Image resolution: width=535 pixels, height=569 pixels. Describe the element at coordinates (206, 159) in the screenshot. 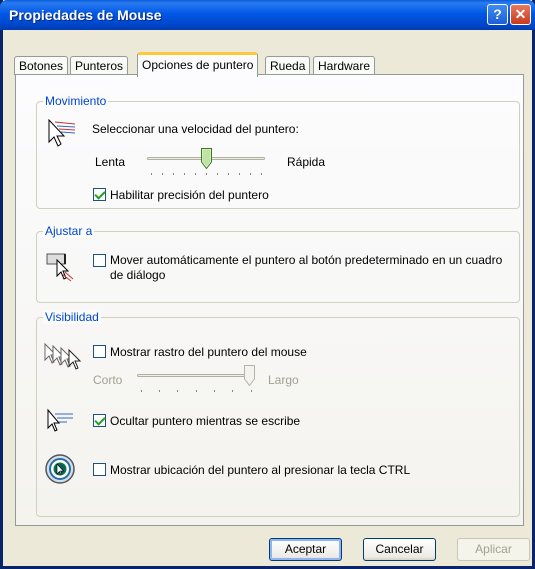

I see `speed-slider-thumb` at that location.